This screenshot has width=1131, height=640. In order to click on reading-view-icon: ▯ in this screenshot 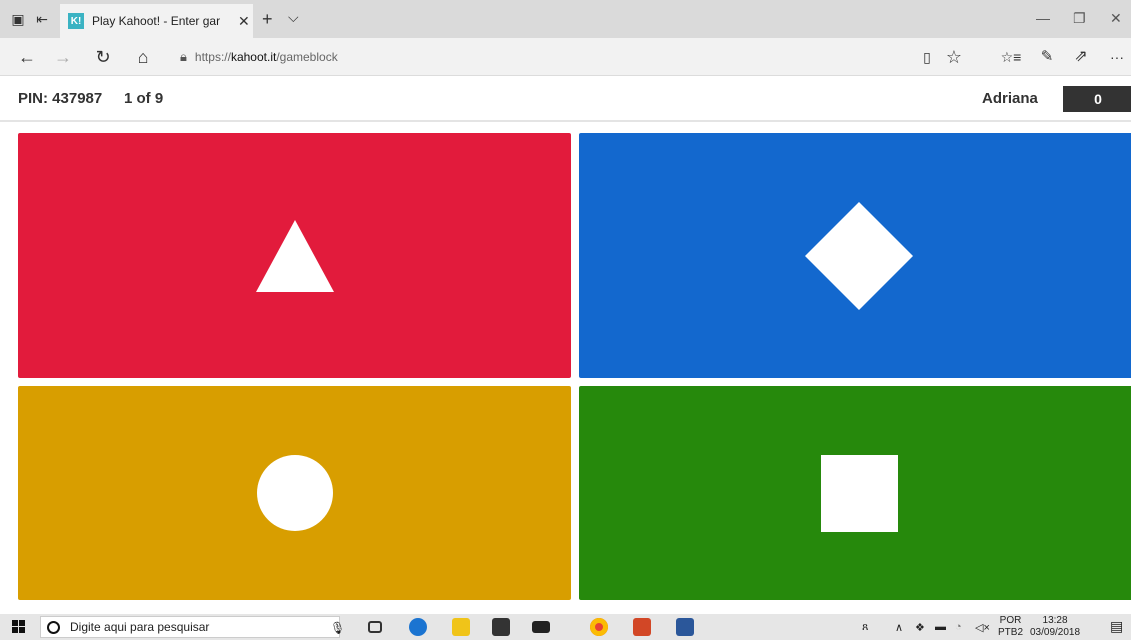, I will do `click(927, 57)`.